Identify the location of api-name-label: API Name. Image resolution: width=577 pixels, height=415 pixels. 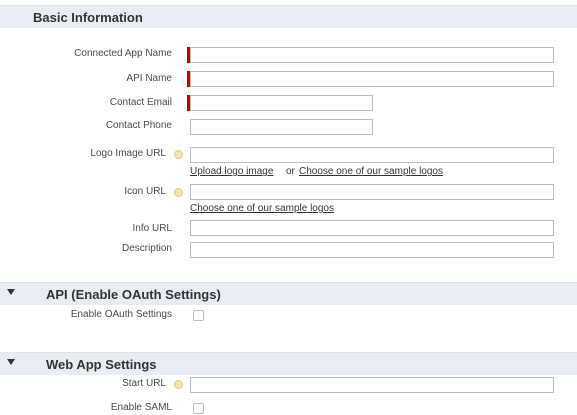
(149, 78).